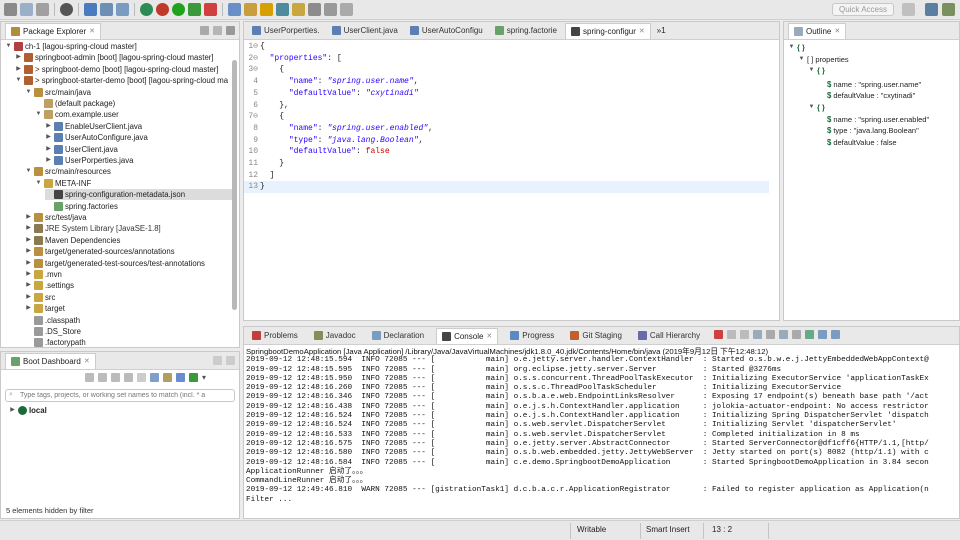 The width and height of the screenshot is (960, 540). Describe the element at coordinates (744, 334) in the screenshot. I see `remove-all-icon` at that location.